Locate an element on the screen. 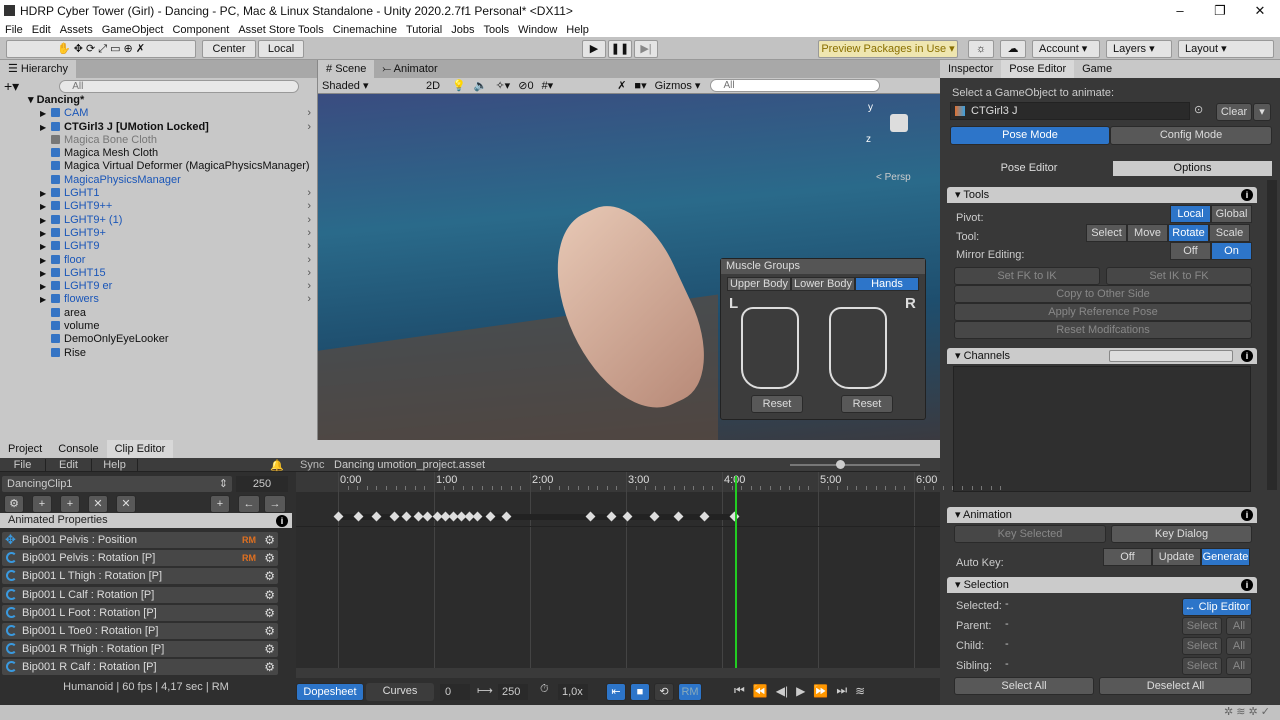 This screenshot has width=1280, height=720. config-mode-button: Config Mode is located at coordinates (1191, 135).